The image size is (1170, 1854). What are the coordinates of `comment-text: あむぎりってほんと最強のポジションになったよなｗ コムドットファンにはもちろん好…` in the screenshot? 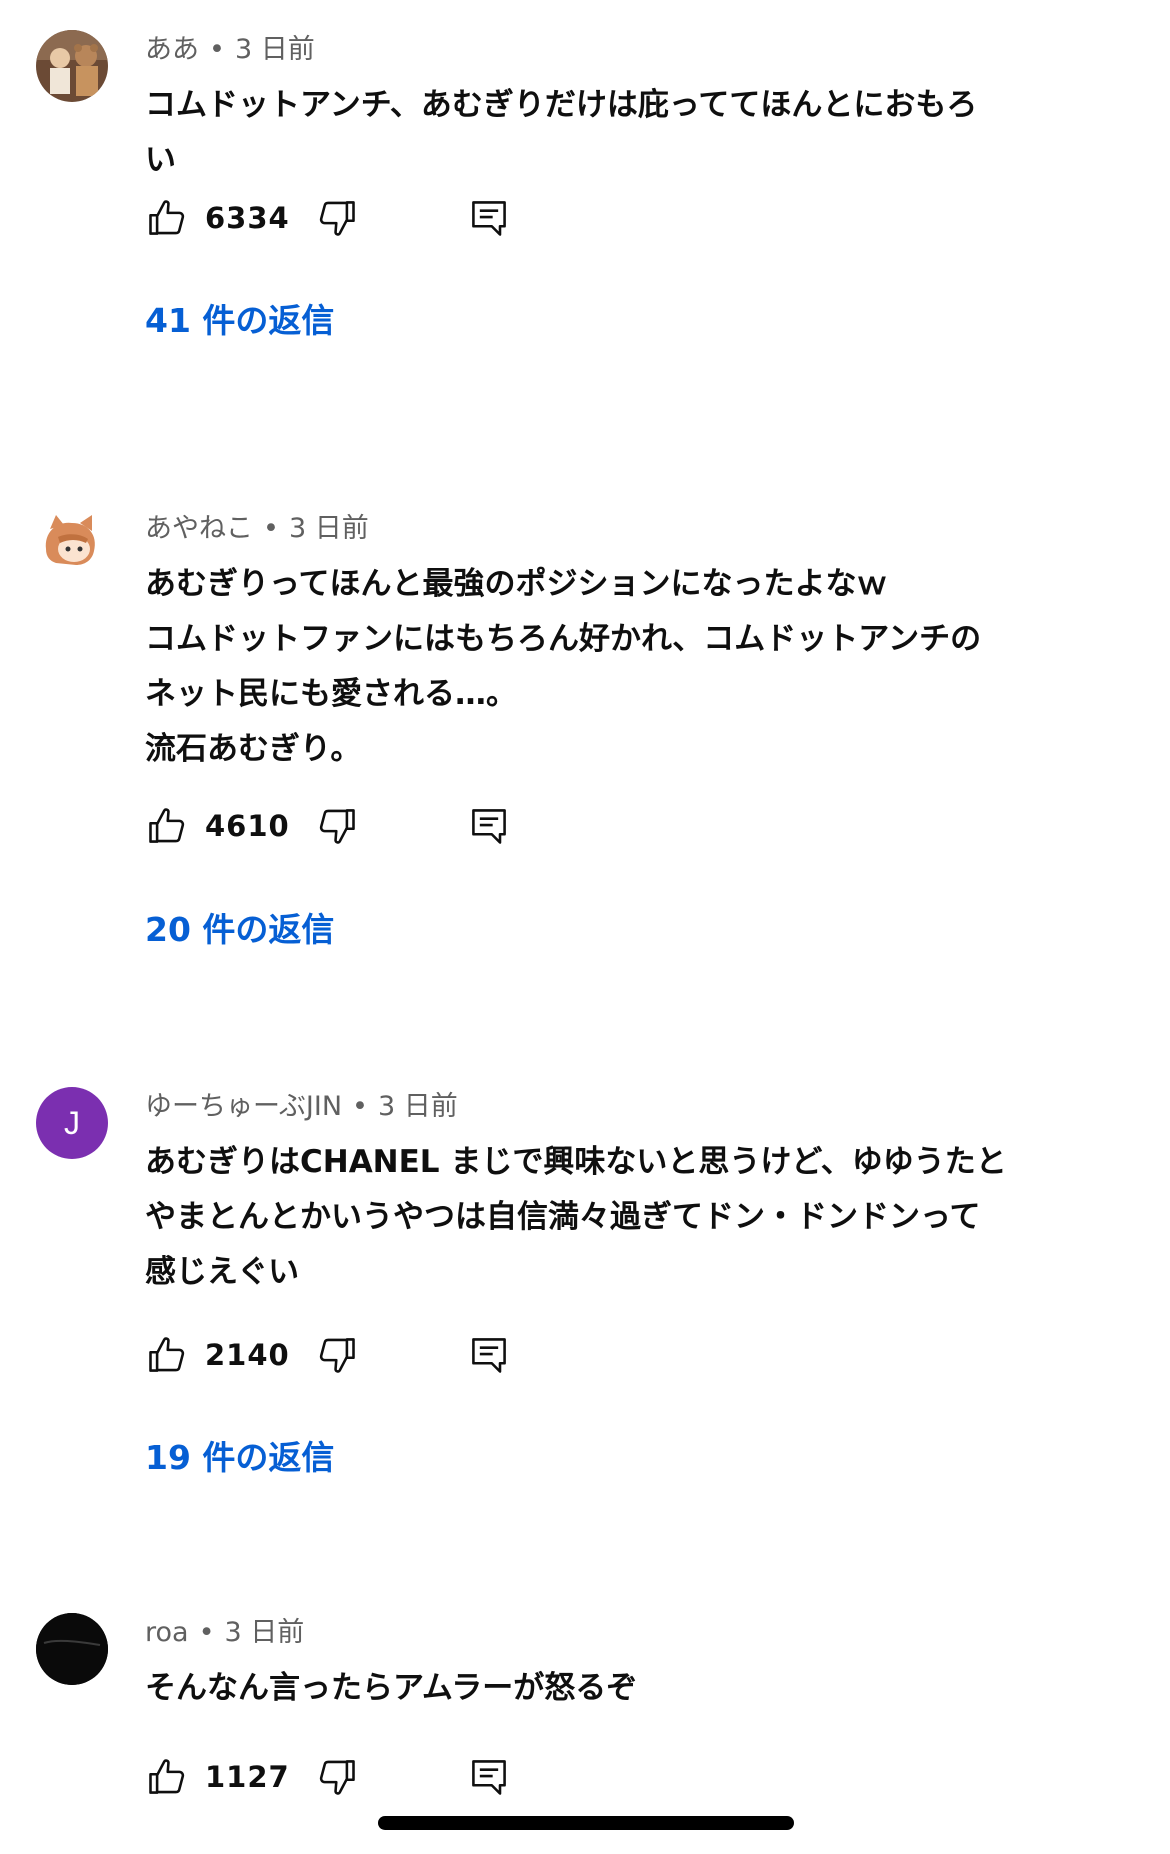 It's located at (617, 667).